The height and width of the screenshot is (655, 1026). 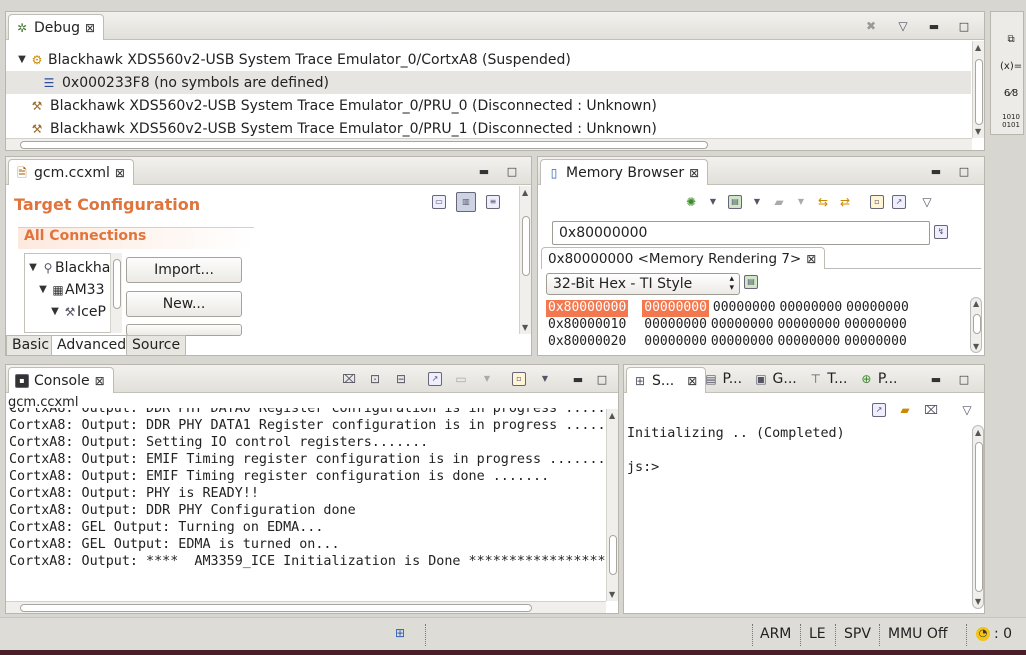 I want to click on tab-advanced: Advanced, so click(x=92, y=345).